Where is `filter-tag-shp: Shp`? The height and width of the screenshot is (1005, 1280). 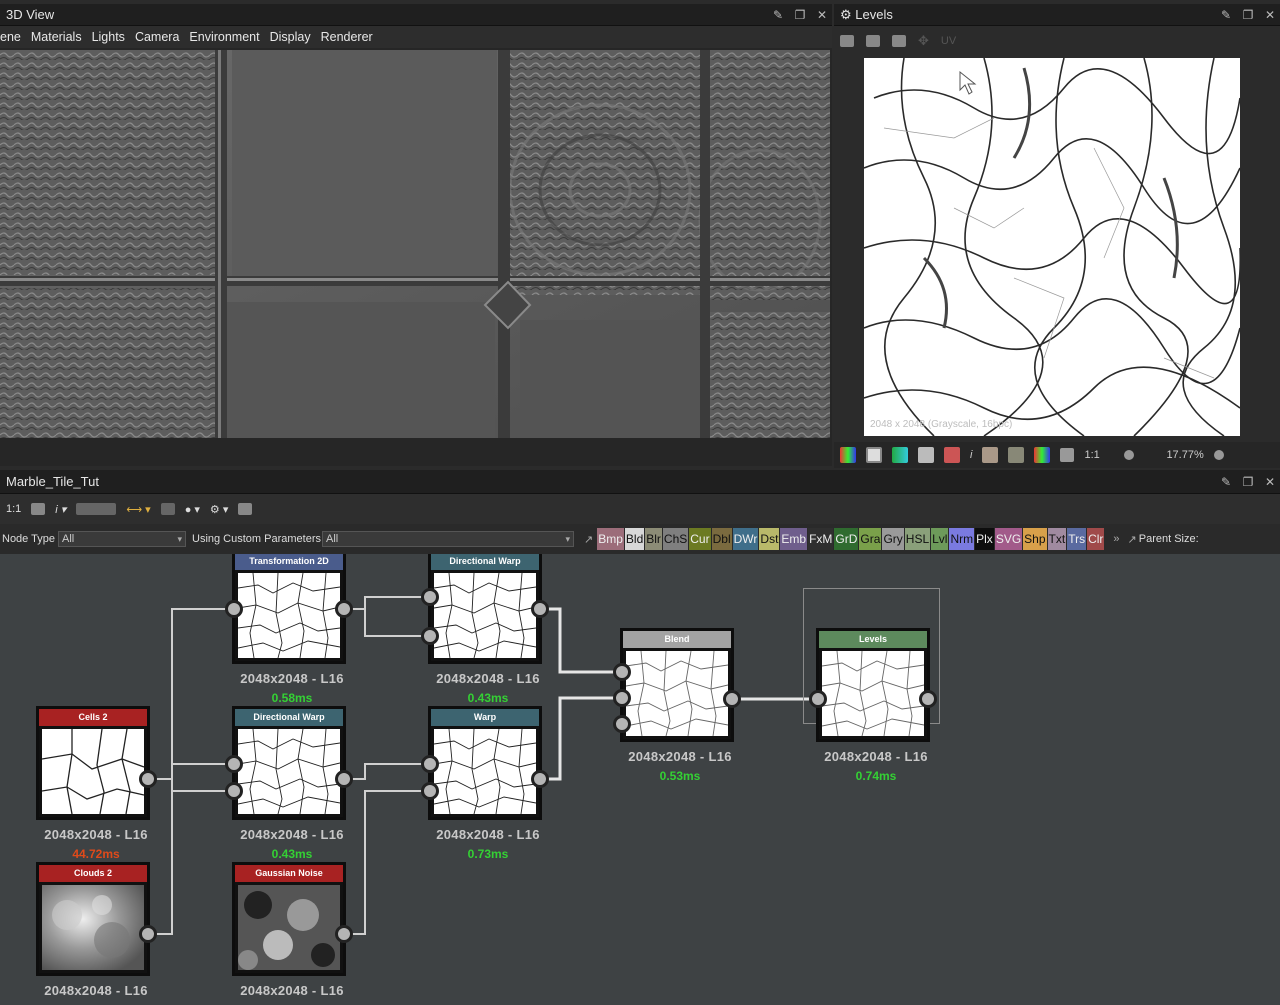 filter-tag-shp: Shp is located at coordinates (1035, 539).